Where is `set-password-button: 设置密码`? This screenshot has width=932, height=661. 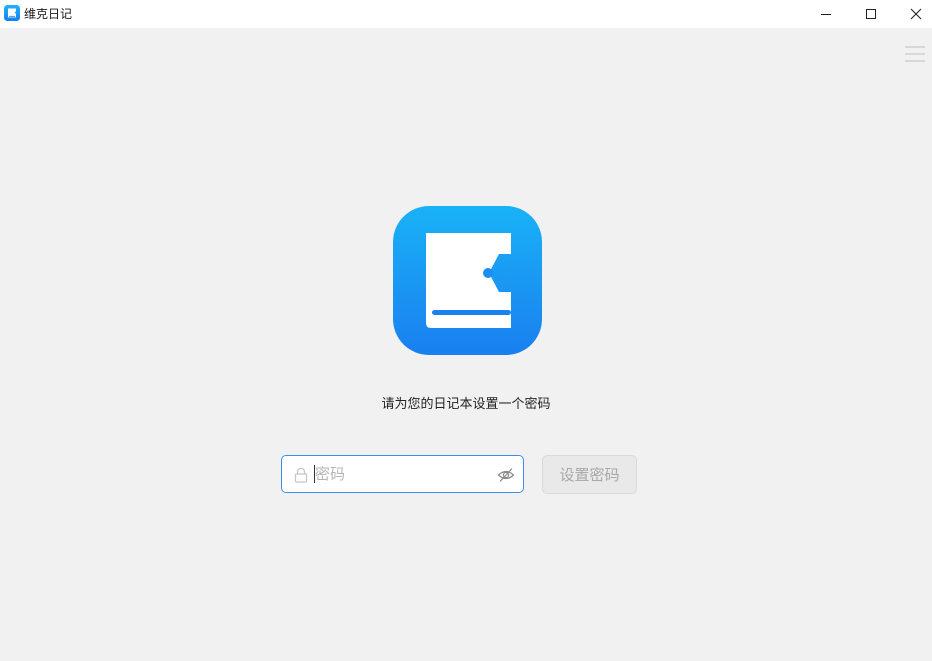 set-password-button: 设置密码 is located at coordinates (589, 474).